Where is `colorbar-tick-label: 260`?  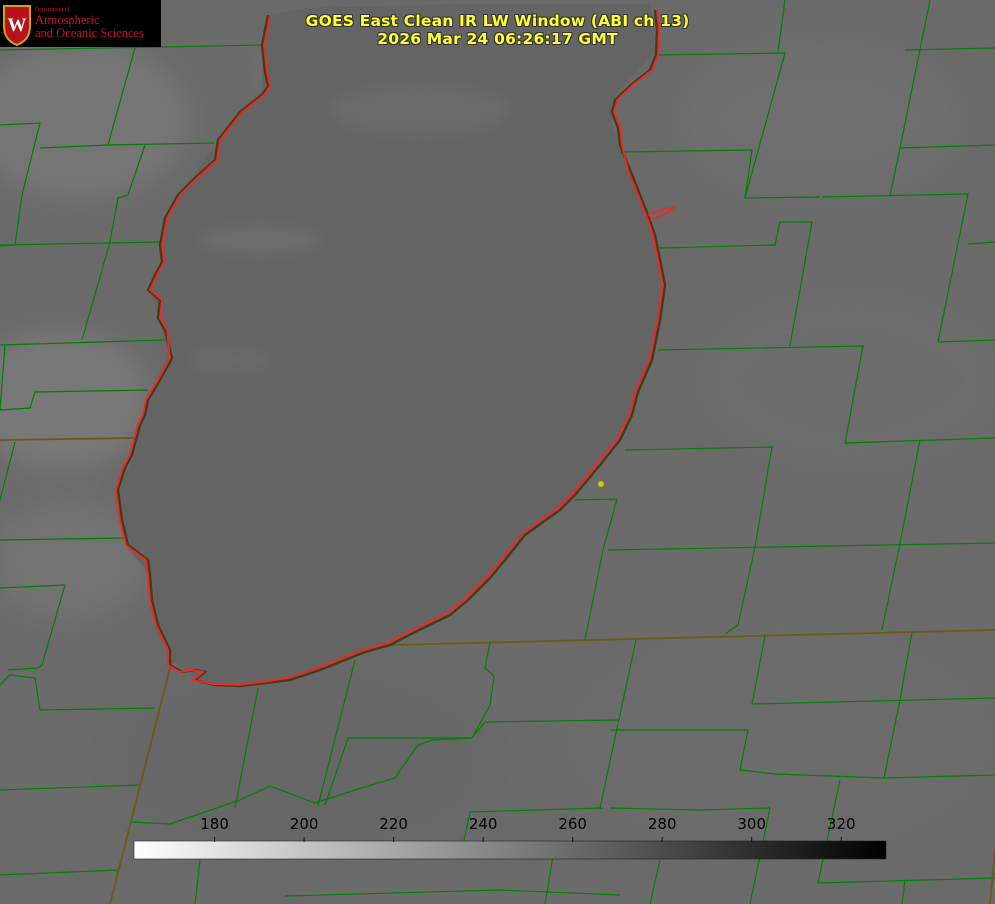
colorbar-tick-label: 260 is located at coordinates (572, 824).